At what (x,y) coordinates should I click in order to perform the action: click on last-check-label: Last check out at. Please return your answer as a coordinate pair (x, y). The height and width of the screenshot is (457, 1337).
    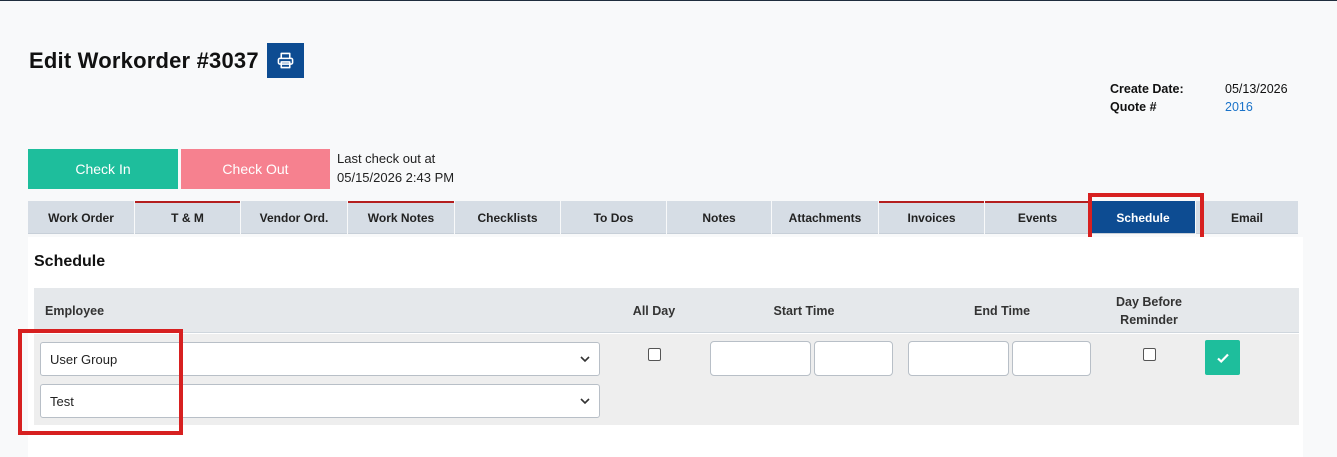
    Looking at the image, I should click on (386, 158).